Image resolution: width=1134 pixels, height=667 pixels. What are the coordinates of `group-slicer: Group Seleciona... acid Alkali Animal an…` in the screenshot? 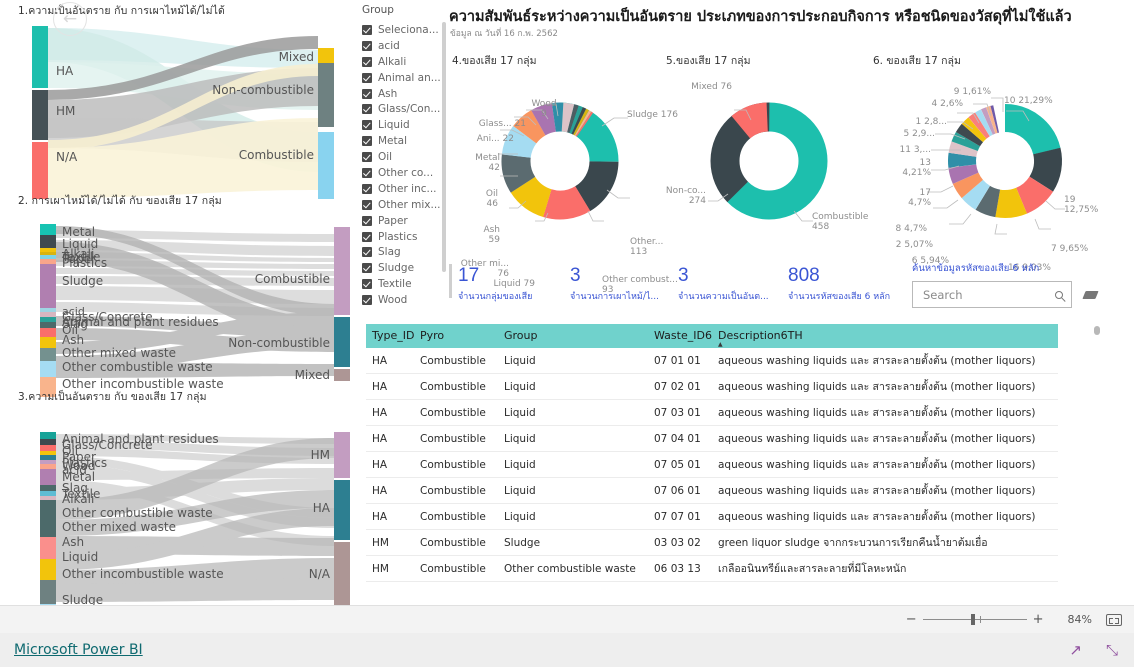 It's located at (404, 156).